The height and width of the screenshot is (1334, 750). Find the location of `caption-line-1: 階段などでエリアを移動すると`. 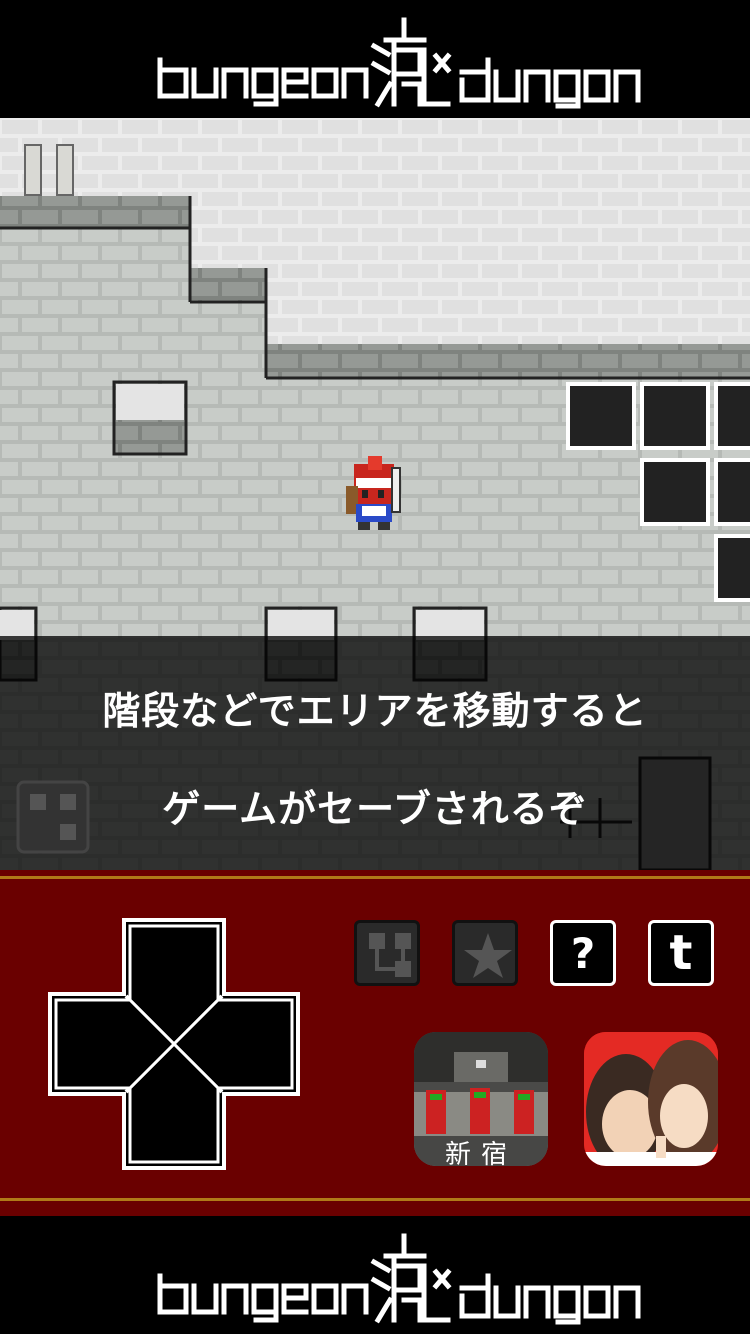

caption-line-1: 階段などでエリアを移動すると is located at coordinates (375, 711).